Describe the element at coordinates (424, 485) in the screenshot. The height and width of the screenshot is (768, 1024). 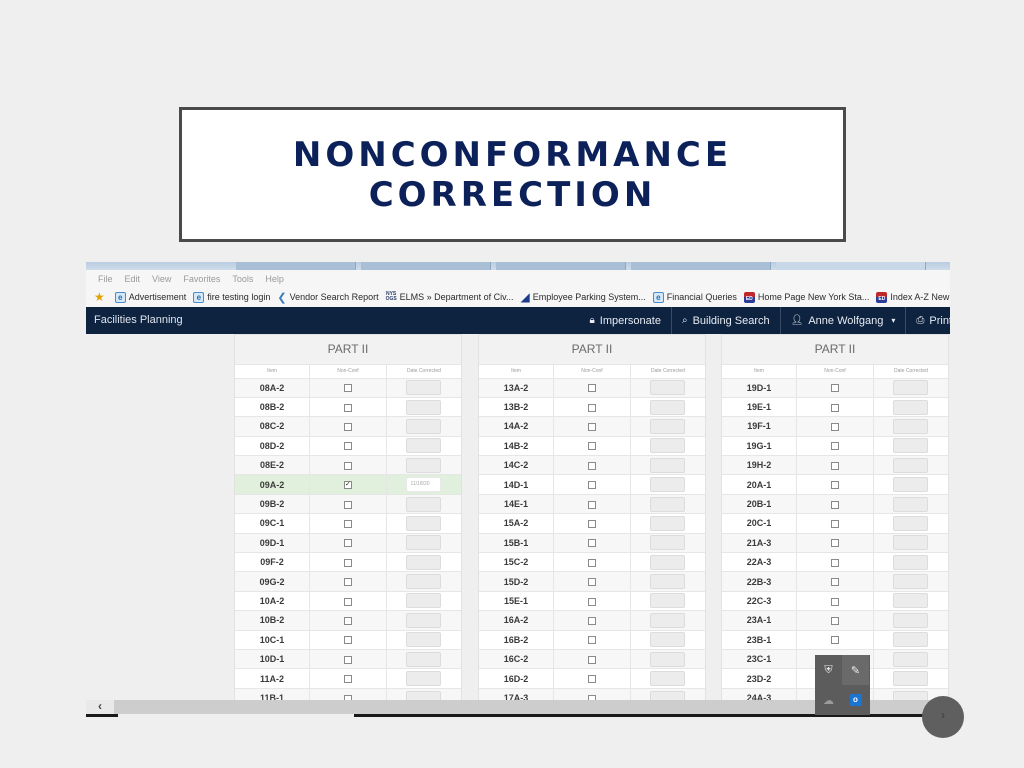
I see `date-corrected-input: 11/18/20` at that location.